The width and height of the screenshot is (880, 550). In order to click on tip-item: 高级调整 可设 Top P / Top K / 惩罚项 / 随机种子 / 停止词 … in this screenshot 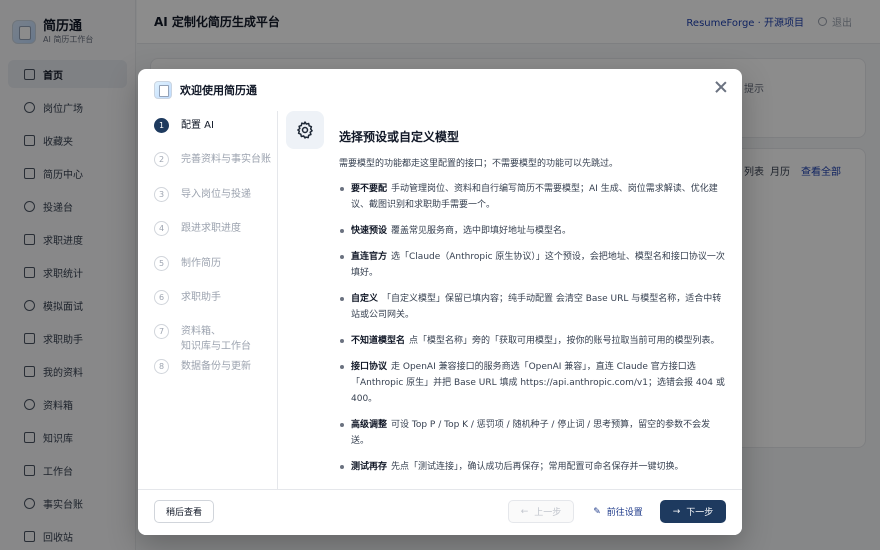, I will do `click(533, 433)`.